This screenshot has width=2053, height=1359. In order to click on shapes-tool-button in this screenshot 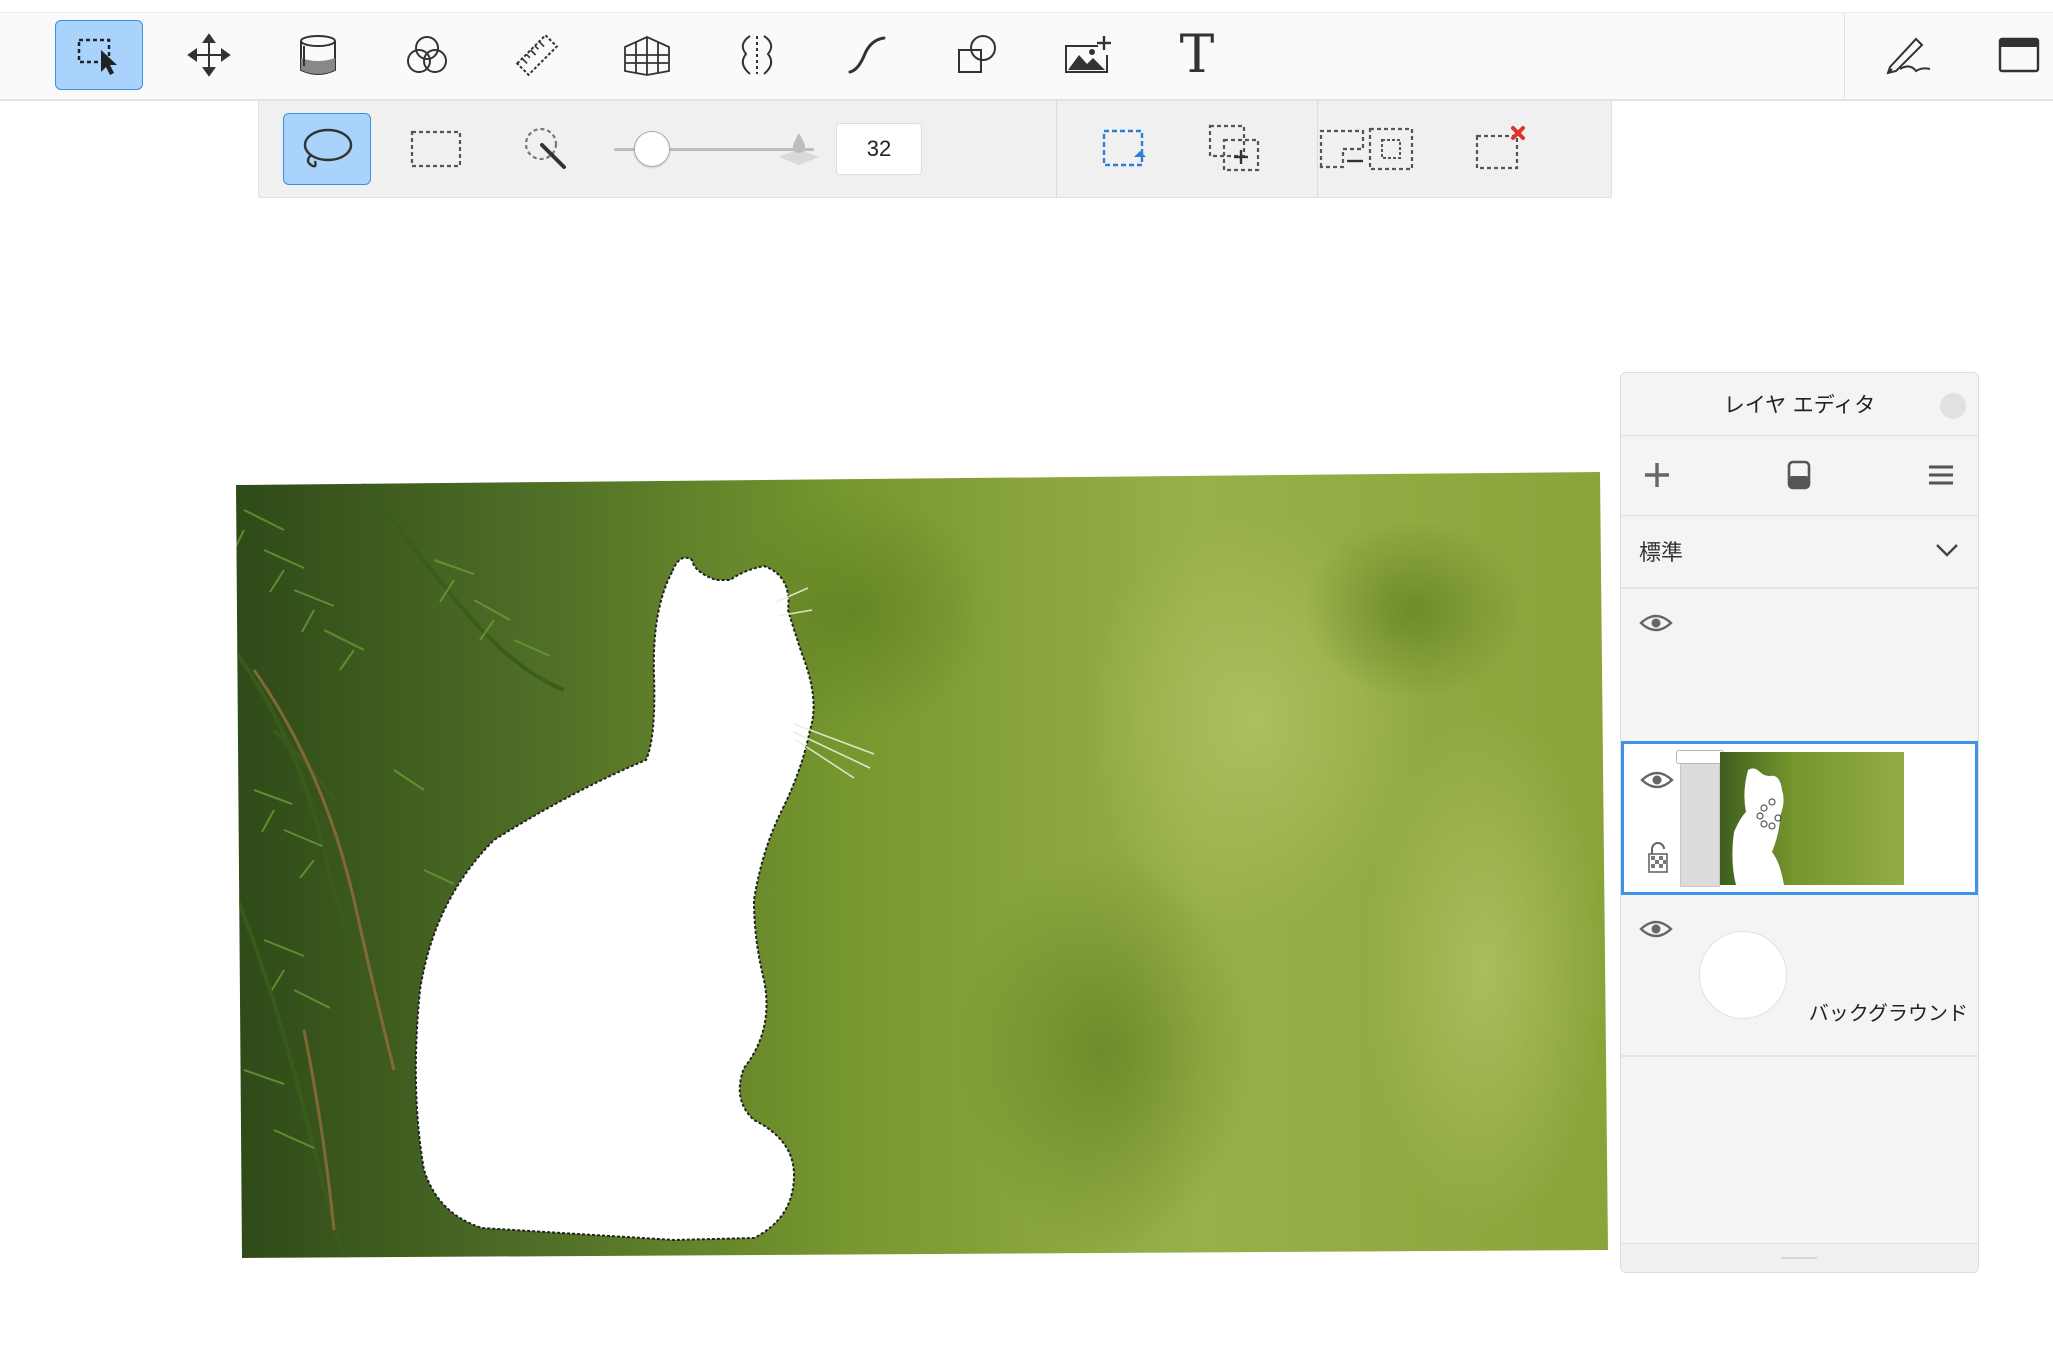, I will do `click(977, 55)`.